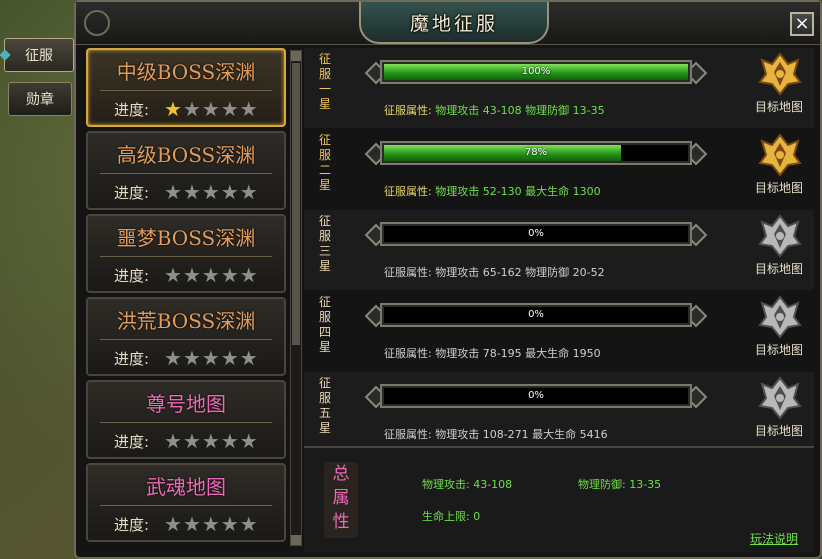  Describe the element at coordinates (186, 253) in the screenshot. I see `map-card: 噩梦BOSS深渊进度: ★★★★★` at that location.